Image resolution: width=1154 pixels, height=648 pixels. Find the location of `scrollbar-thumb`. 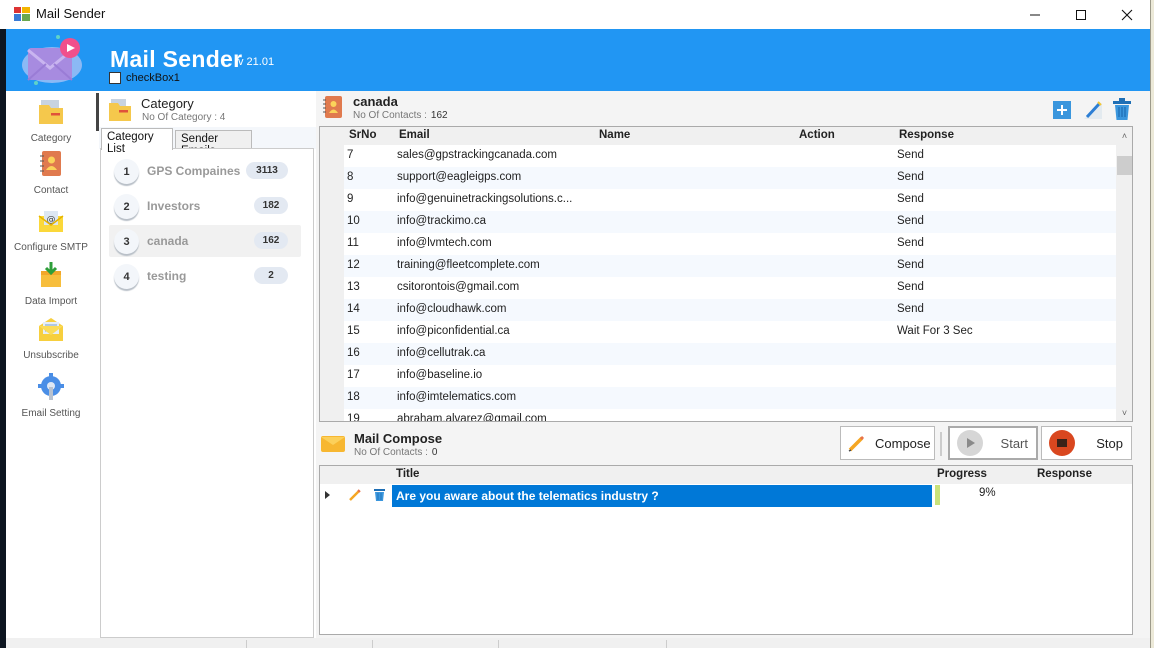

scrollbar-thumb is located at coordinates (1124, 165).